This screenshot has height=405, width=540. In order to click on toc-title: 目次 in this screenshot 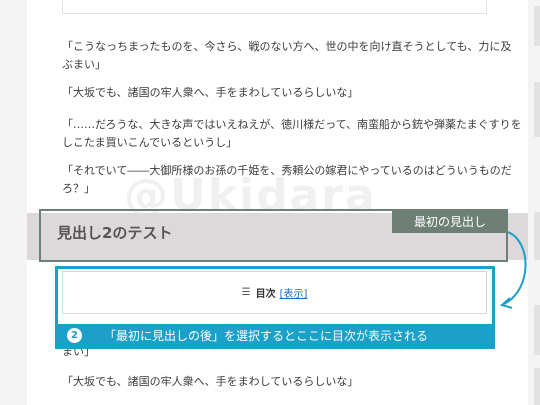, I will do `click(265, 294)`.